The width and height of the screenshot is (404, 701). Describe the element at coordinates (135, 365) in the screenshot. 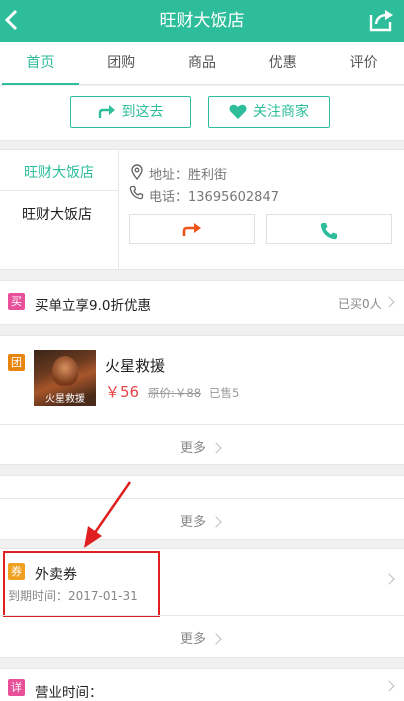

I see `deal-name: 火星救援` at that location.